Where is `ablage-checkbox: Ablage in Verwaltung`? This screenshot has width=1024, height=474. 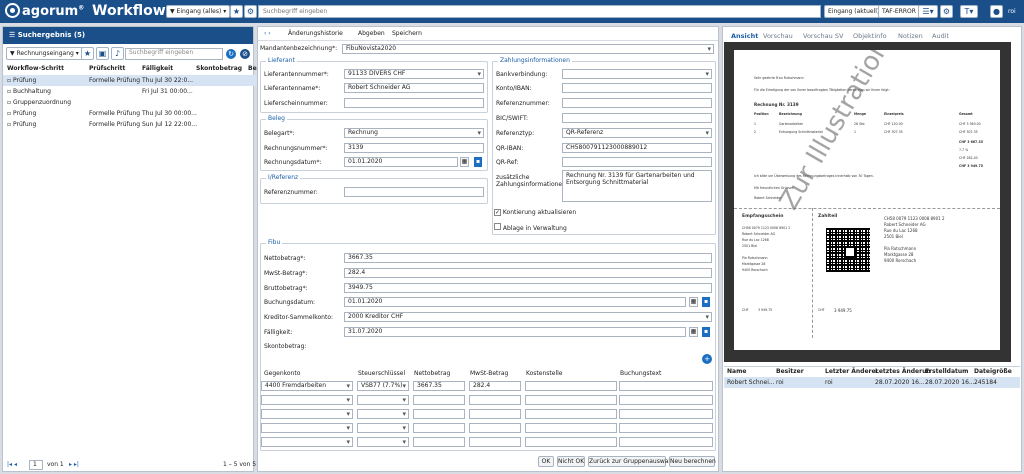 ablage-checkbox: Ablage in Verwaltung is located at coordinates (530, 227).